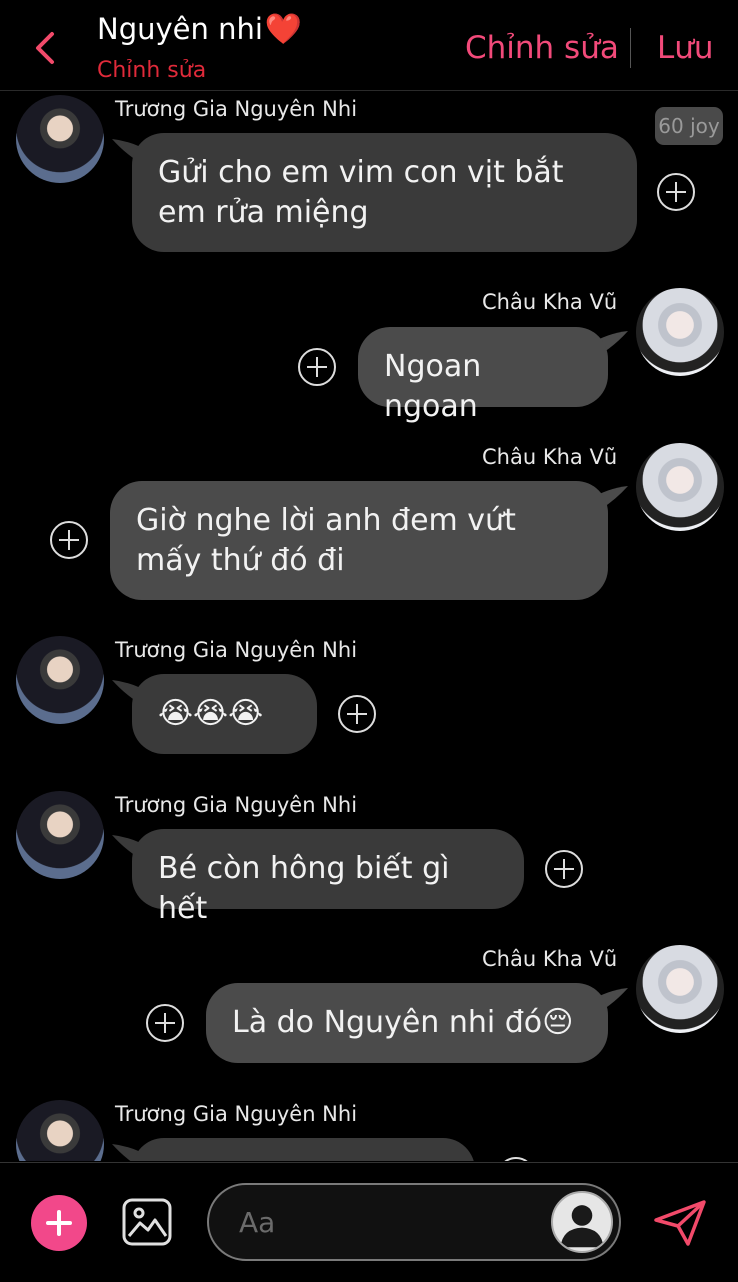  I want to click on message-text: Giờ nghe lời anh đem vứt mấy thứ đó đi, so click(326, 540).